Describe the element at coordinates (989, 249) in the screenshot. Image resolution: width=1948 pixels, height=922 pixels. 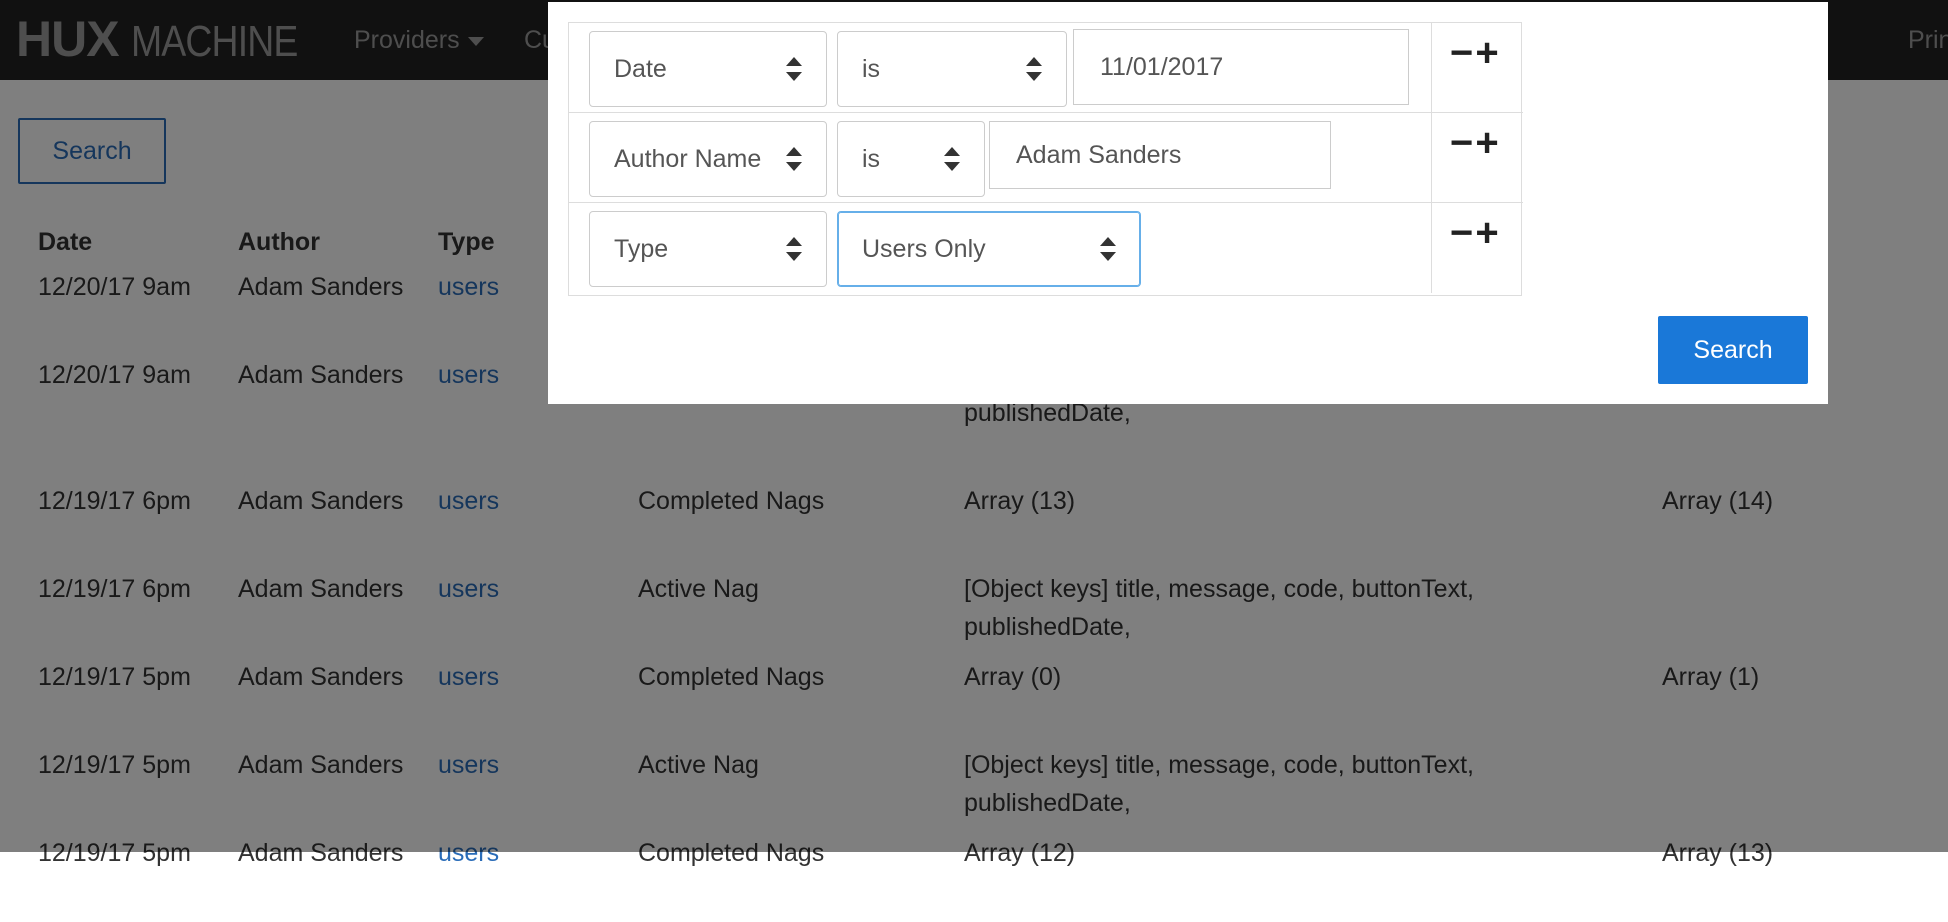
I see `filter-operator-select: Users Only` at that location.